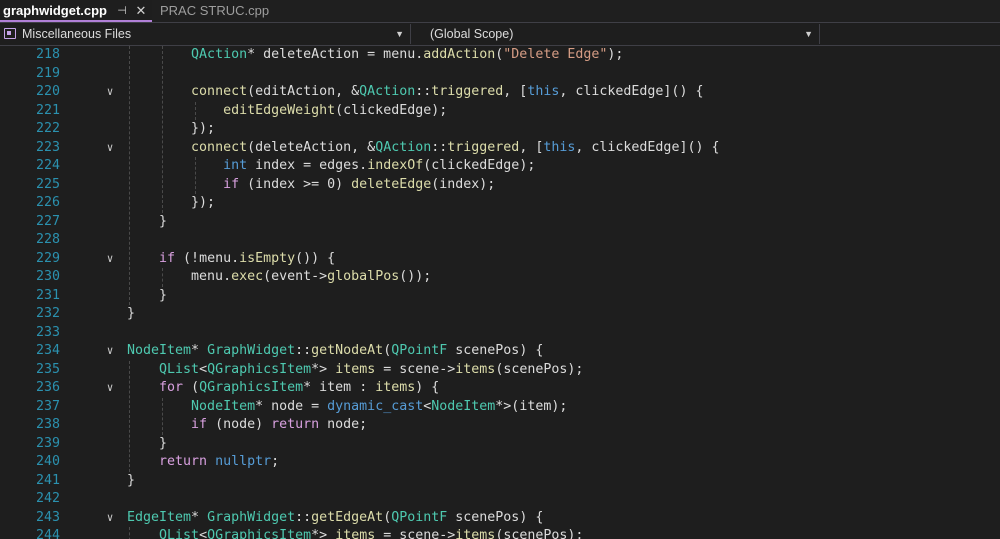 The width and height of the screenshot is (1000, 539). Describe the element at coordinates (77, 34) in the screenshot. I see `project-label: Miscellaneous Files` at that location.